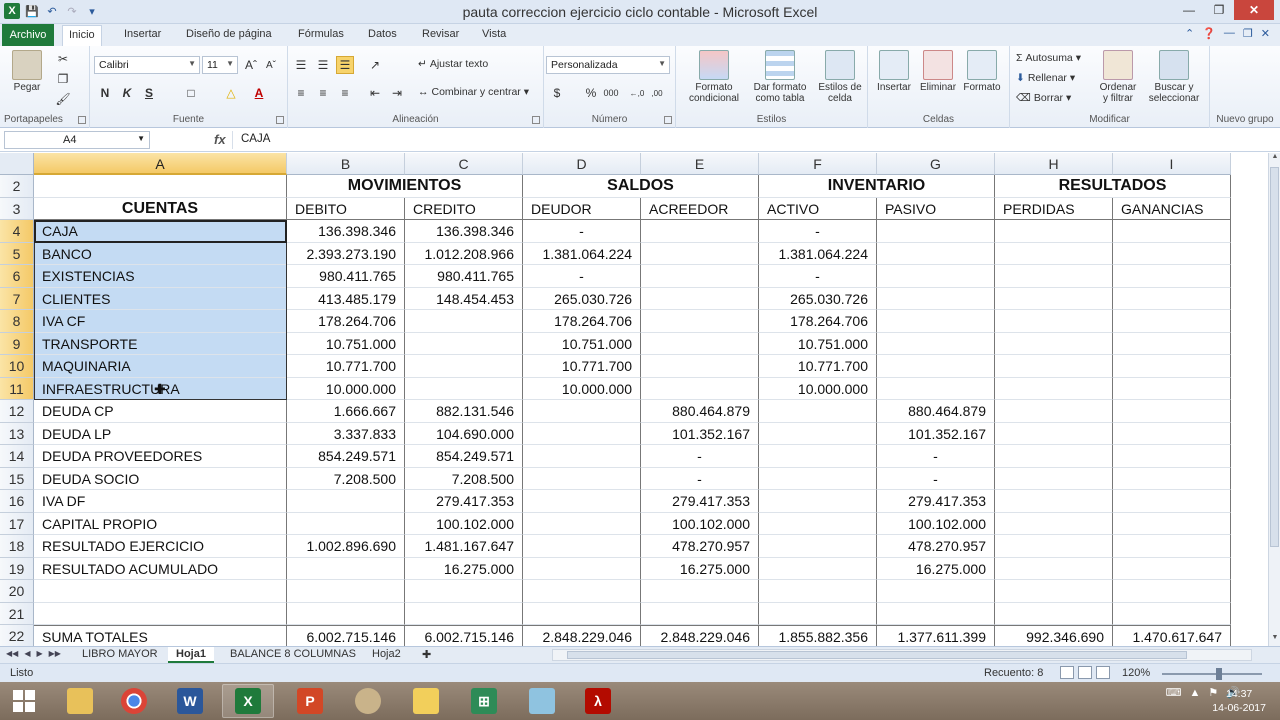 The image size is (1280, 720). What do you see at coordinates (17, 253) in the screenshot?
I see `row-header: 5` at bounding box center [17, 253].